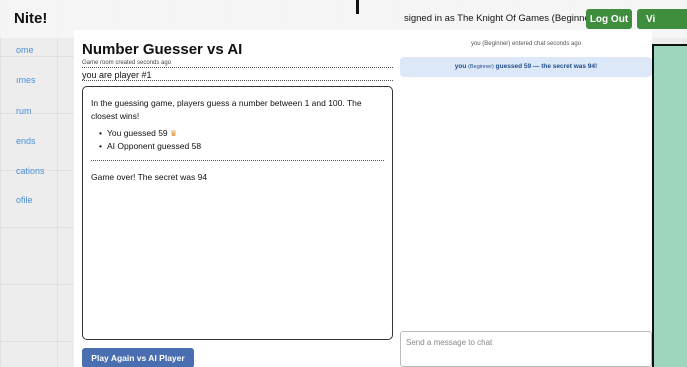 The height and width of the screenshot is (367, 687). Describe the element at coordinates (174, 133) in the screenshot. I see `crown-icon: ♛` at that location.